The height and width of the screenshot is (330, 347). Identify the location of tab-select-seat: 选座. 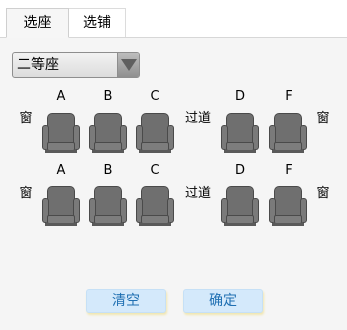
(37, 23).